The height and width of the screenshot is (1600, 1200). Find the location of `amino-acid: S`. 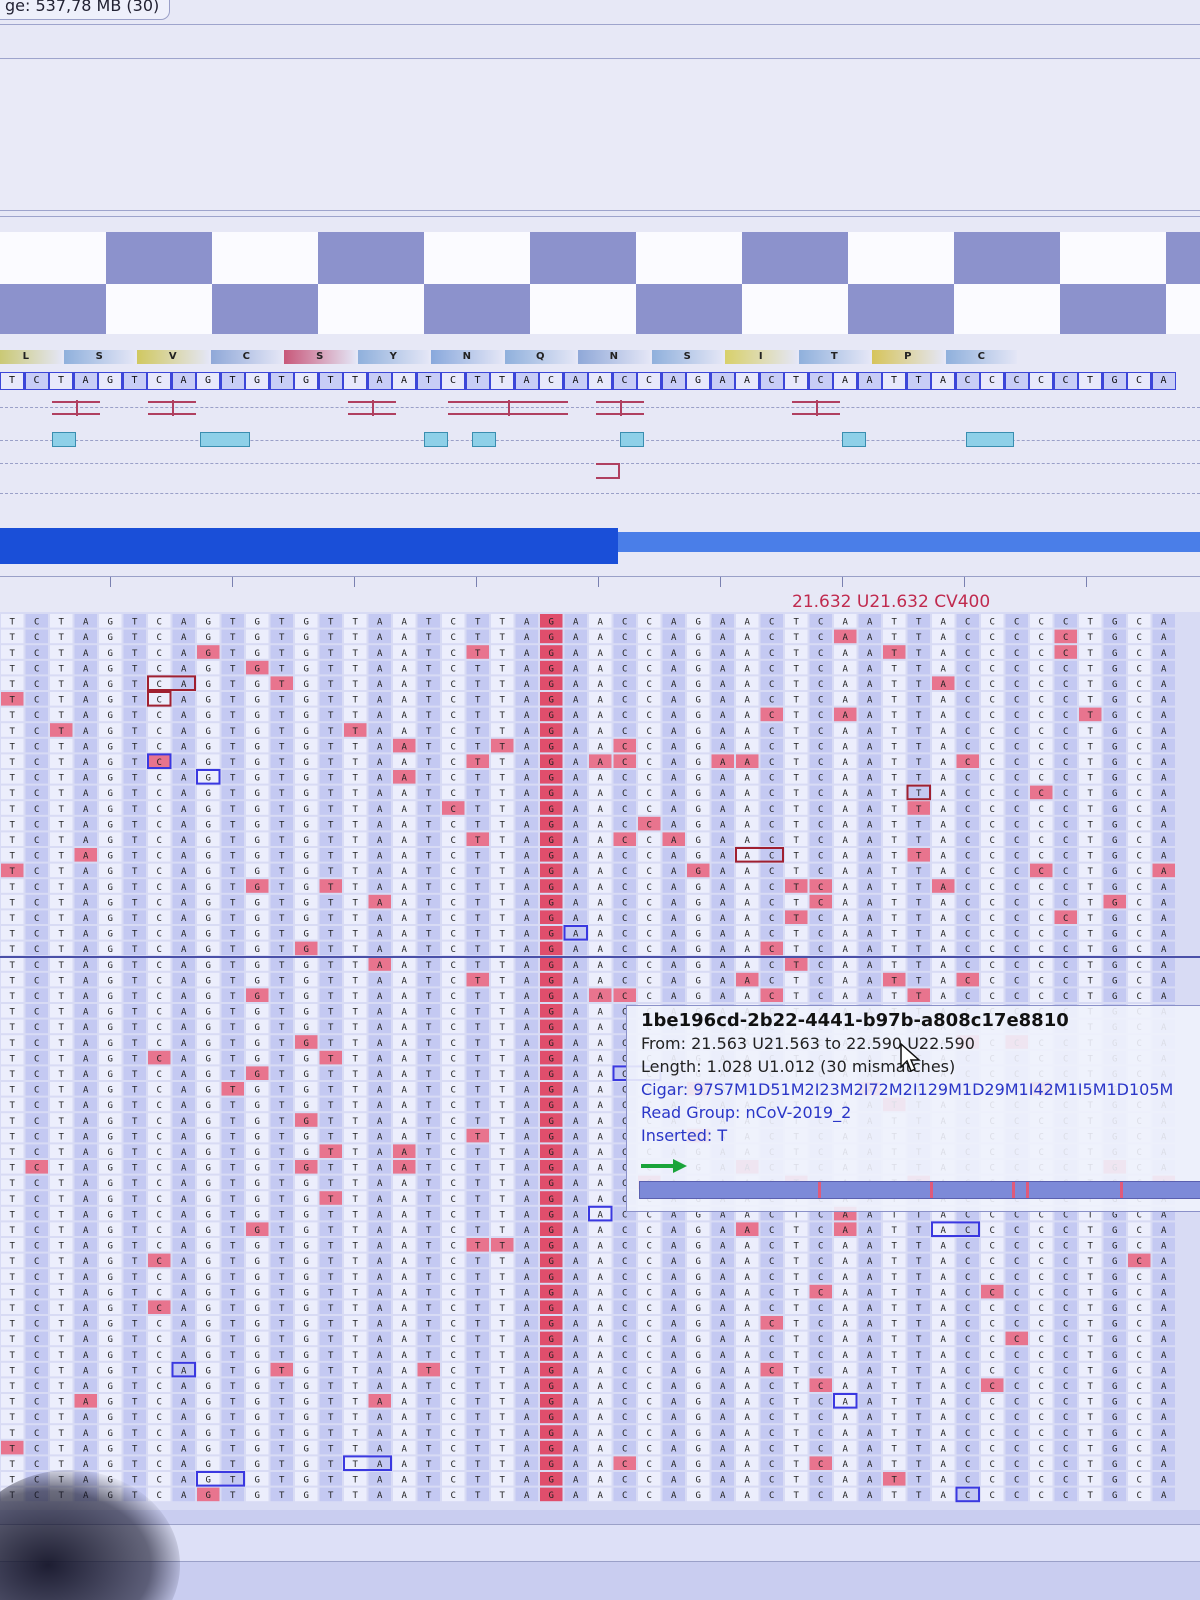

amino-acid: S is located at coordinates (320, 357).